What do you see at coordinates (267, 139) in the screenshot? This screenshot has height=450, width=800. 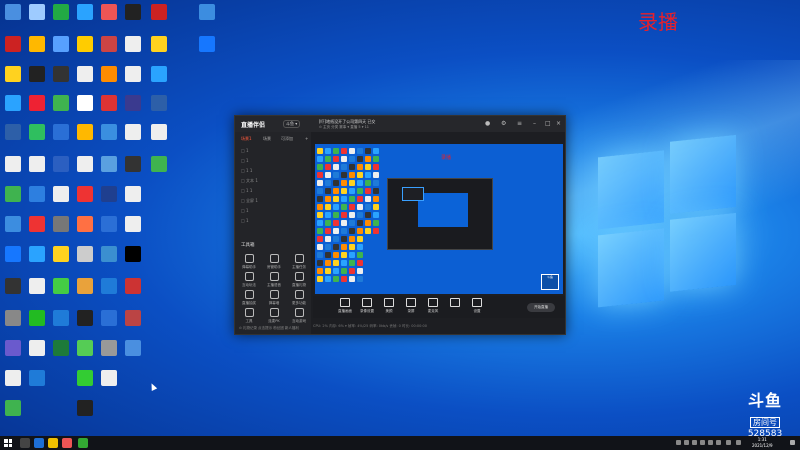 I see `tab-scene: 场景` at bounding box center [267, 139].